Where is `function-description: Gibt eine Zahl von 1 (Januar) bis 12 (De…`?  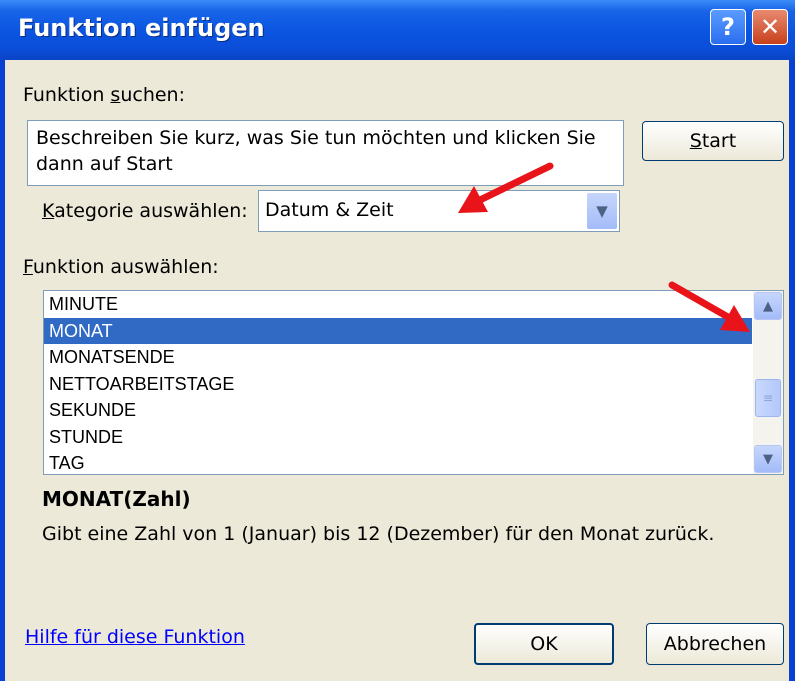
function-description: Gibt eine Zahl von 1 (Januar) bis 12 (De… is located at coordinates (378, 534).